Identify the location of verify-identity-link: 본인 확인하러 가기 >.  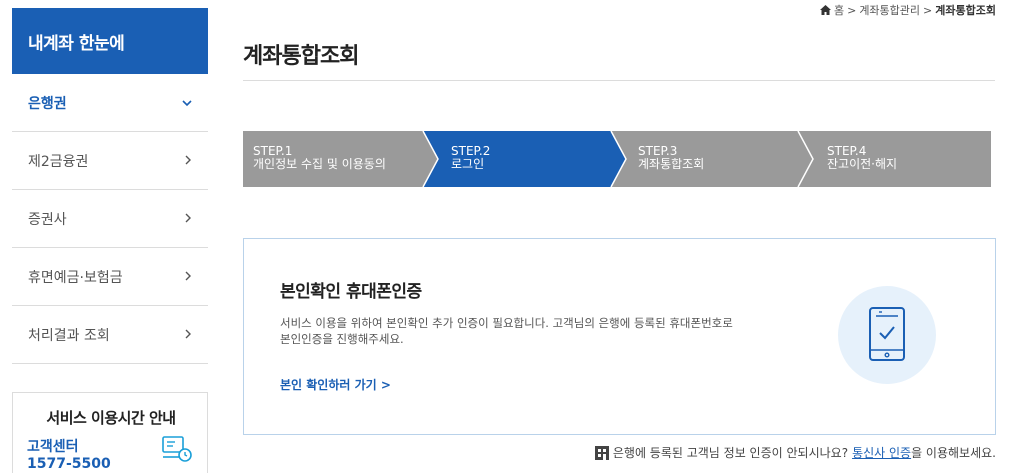
(335, 384).